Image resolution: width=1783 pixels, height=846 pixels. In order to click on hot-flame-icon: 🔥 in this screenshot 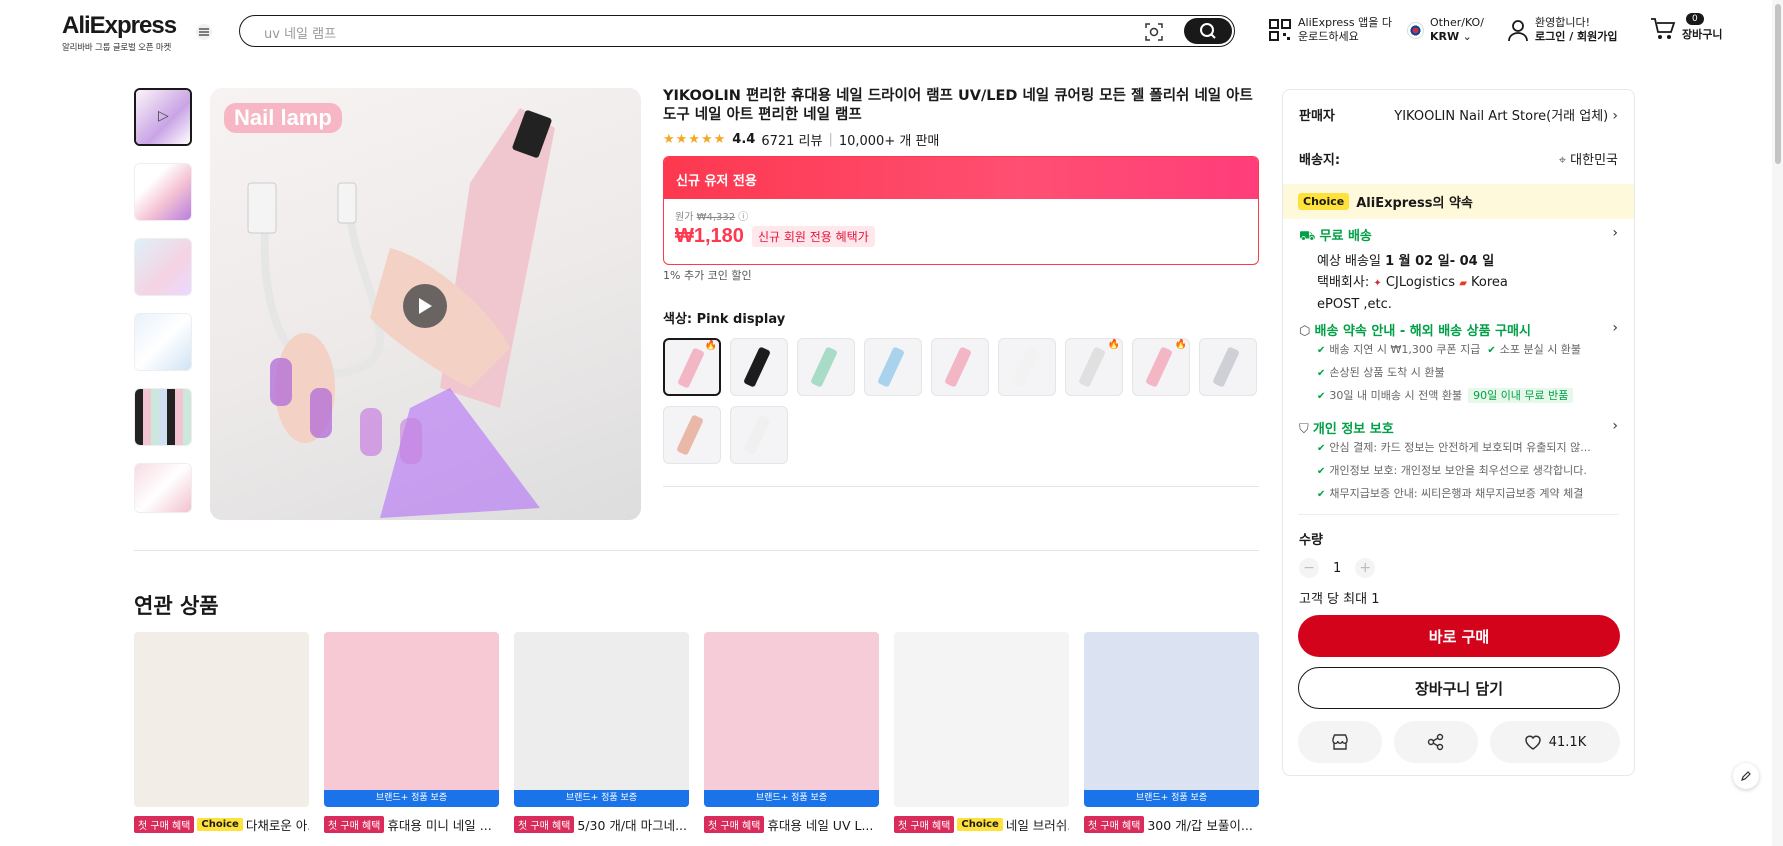, I will do `click(710, 345)`.